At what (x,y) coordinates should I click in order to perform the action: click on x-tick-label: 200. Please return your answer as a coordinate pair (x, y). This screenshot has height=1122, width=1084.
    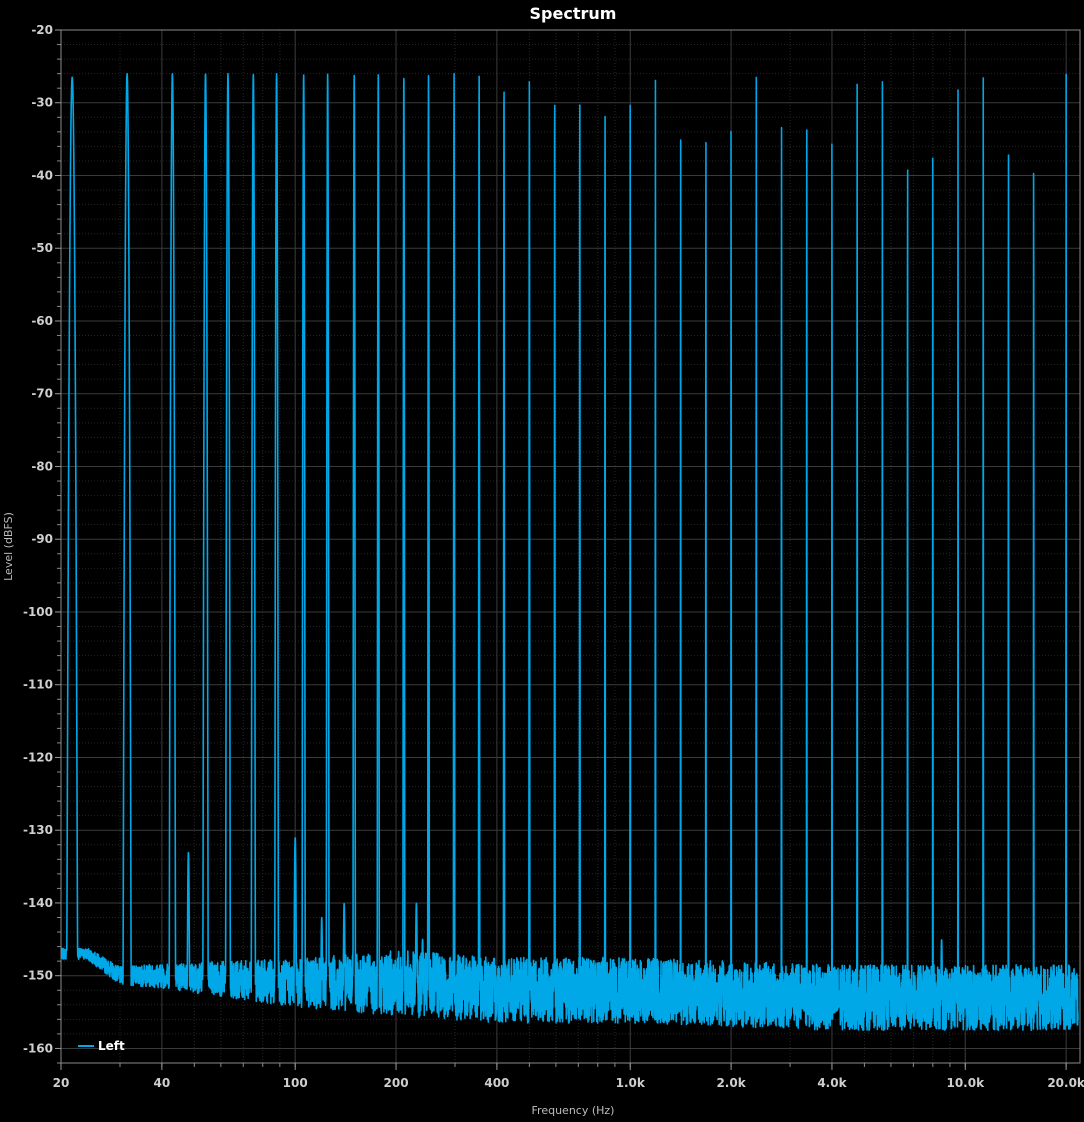
    Looking at the image, I should click on (396, 1083).